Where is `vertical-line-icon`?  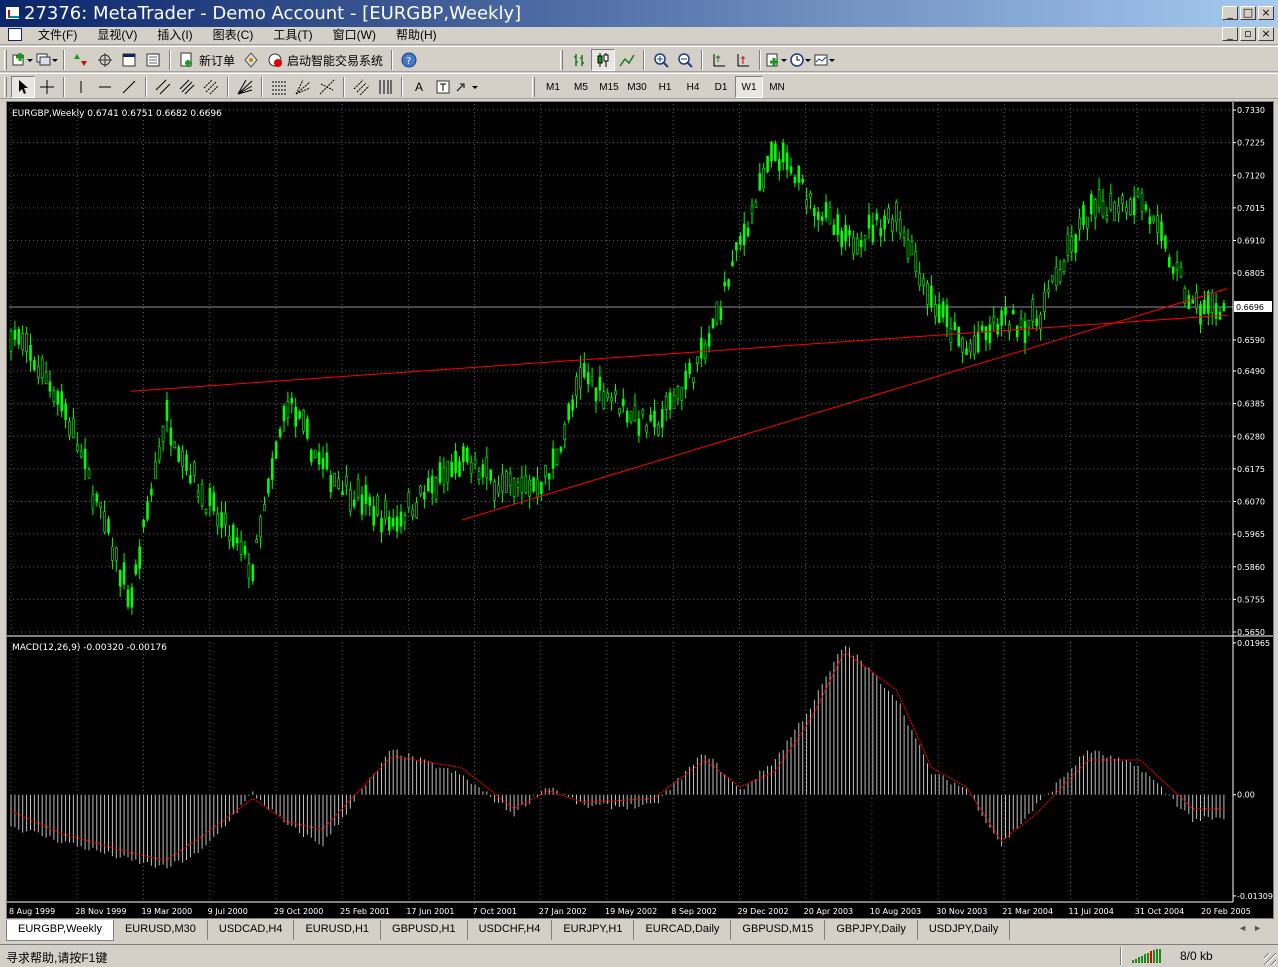 vertical-line-icon is located at coordinates (81, 87).